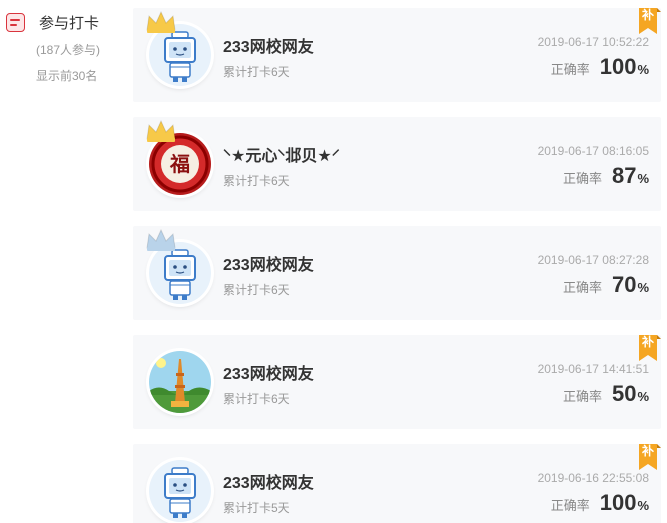 The image size is (667, 523). I want to click on sidebar-title: 参与打卡, so click(69, 23).